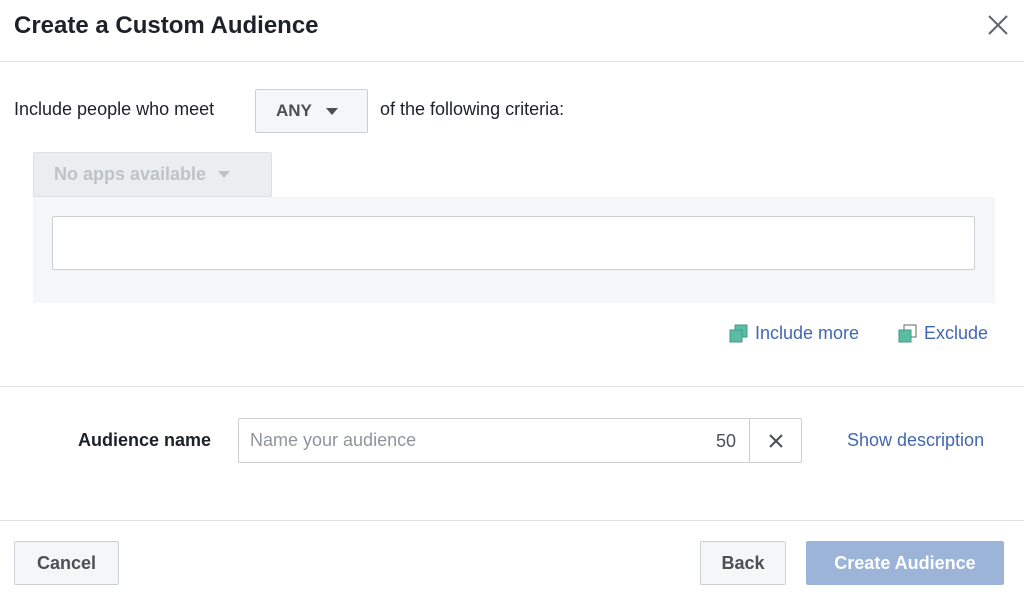  I want to click on audience-name-input, so click(494, 440).